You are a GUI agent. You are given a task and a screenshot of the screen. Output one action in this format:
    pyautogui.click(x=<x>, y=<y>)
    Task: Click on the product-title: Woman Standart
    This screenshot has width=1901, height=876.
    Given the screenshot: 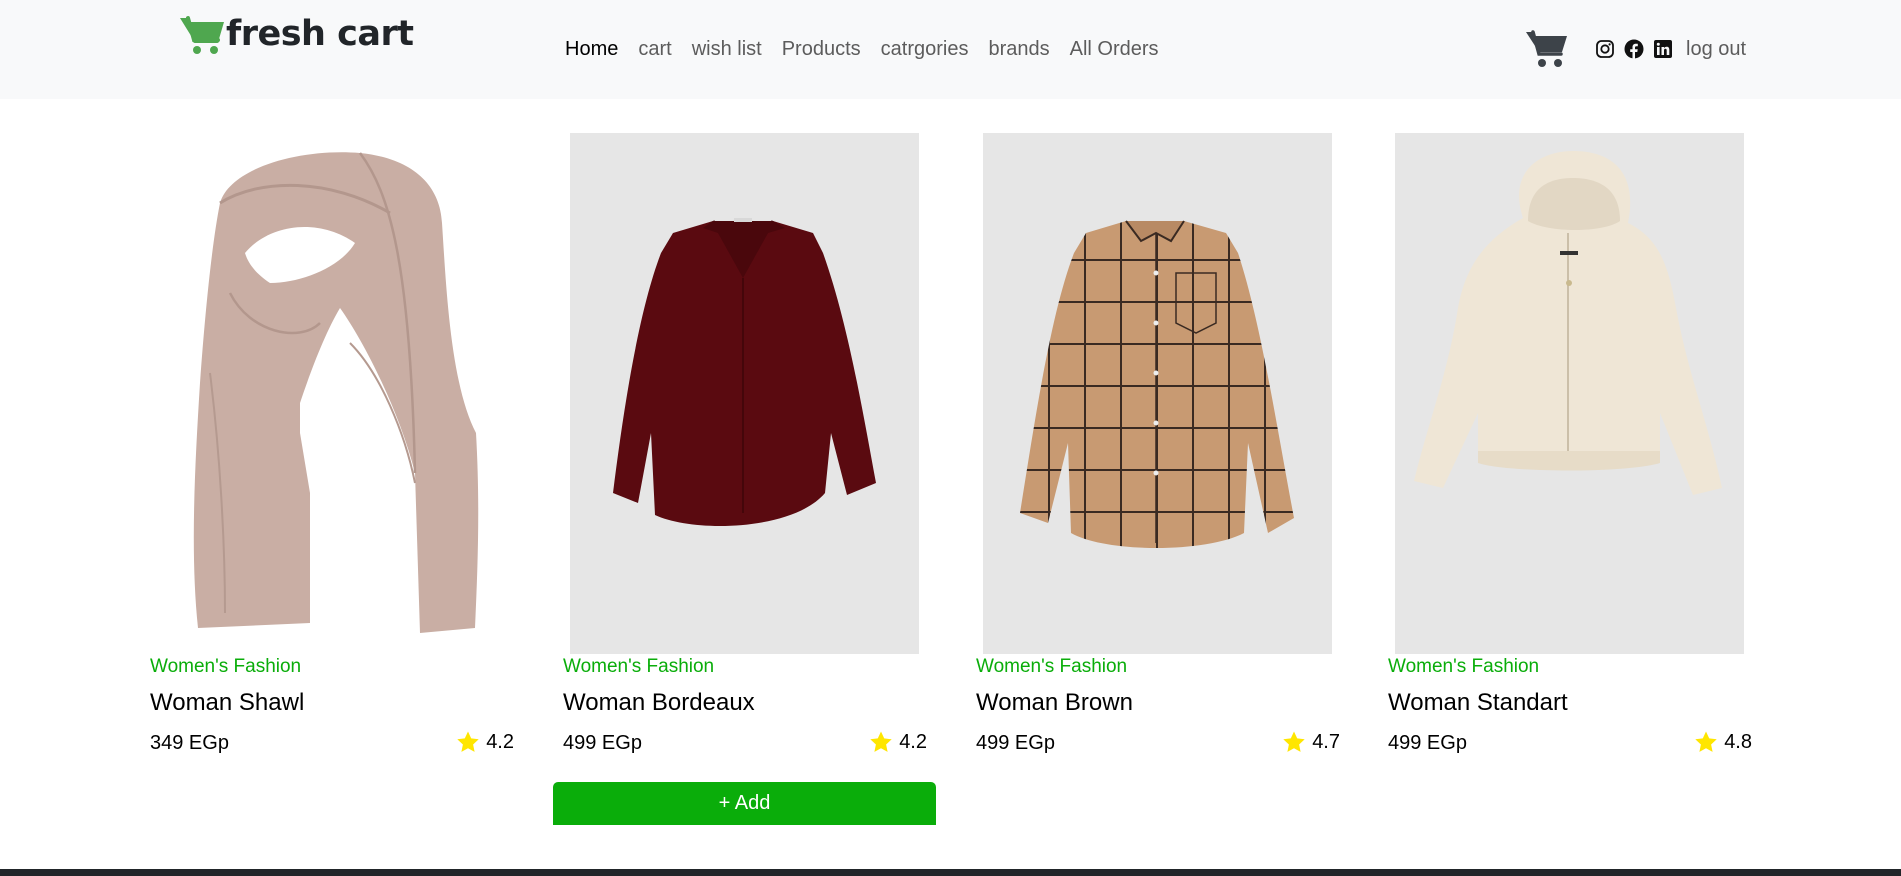 What is the action you would take?
    pyautogui.click(x=1478, y=702)
    